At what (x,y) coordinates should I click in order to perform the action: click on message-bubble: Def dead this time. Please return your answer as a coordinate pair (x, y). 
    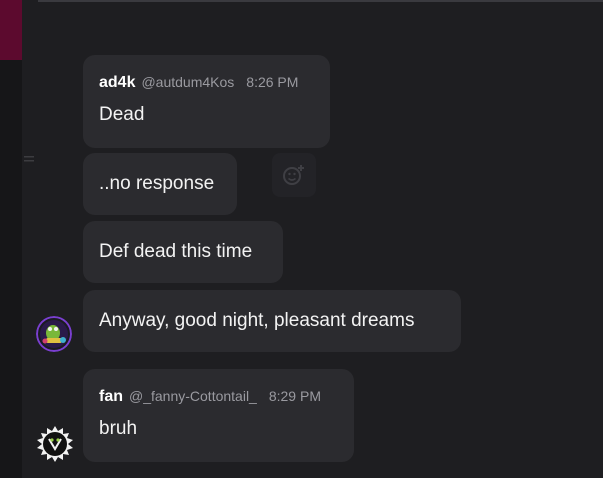
    Looking at the image, I should click on (183, 252).